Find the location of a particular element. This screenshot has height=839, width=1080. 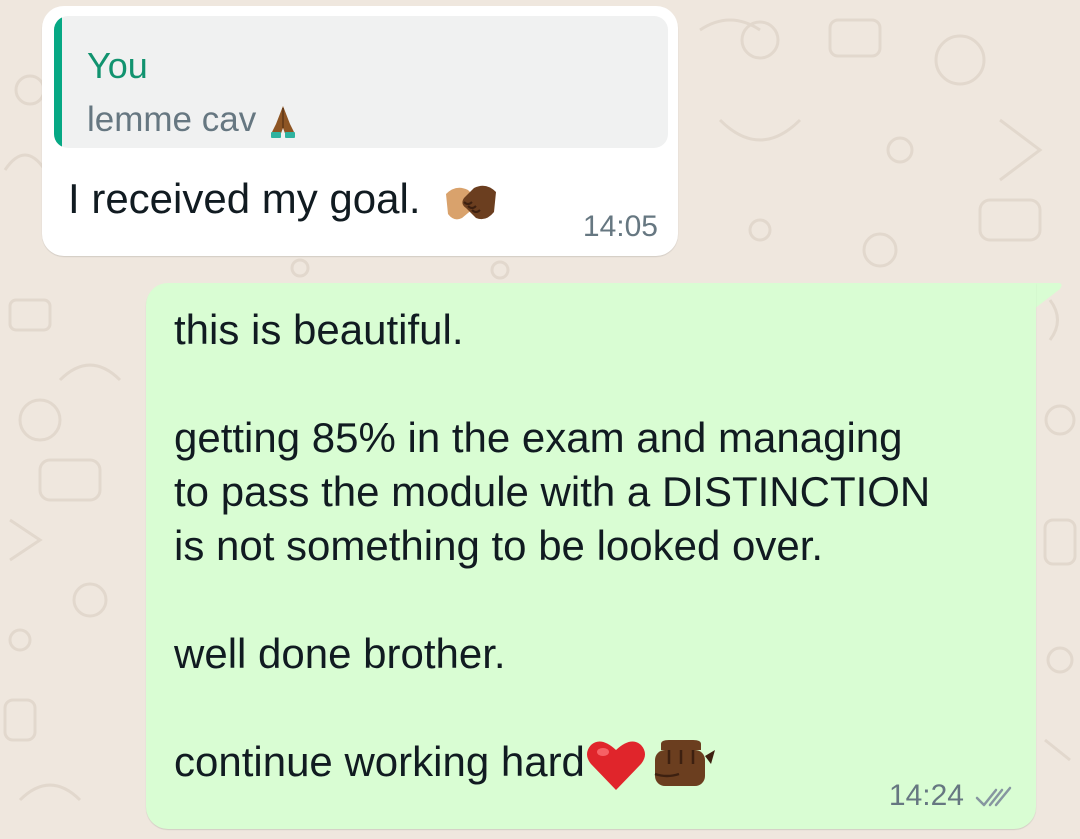

read-receipt-ticks-icon is located at coordinates (993, 796).